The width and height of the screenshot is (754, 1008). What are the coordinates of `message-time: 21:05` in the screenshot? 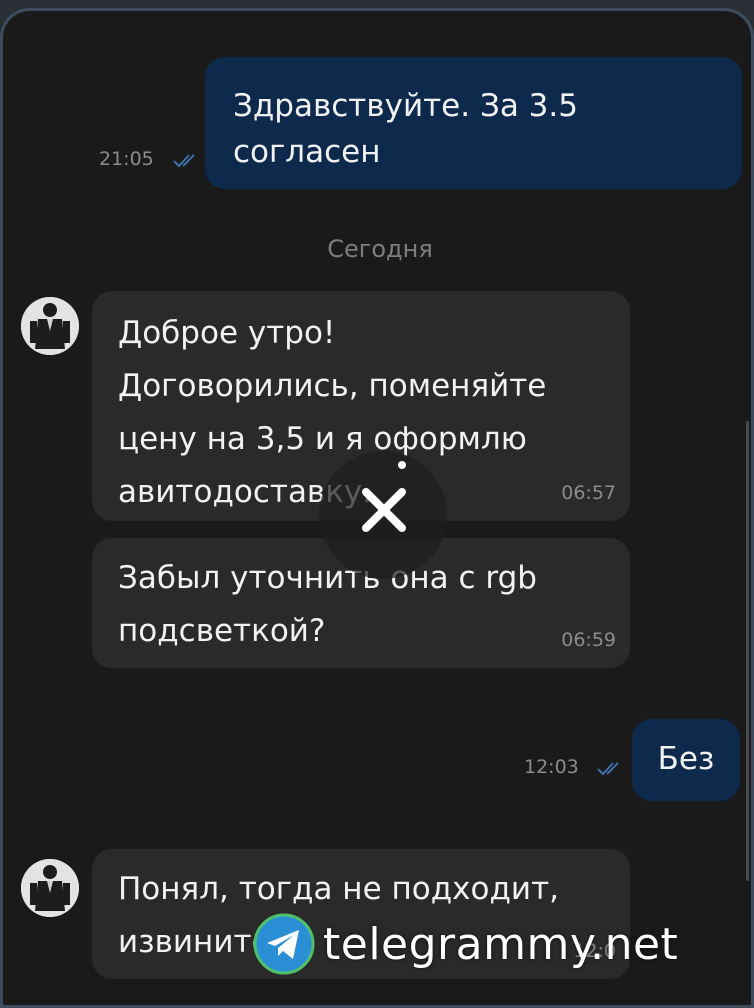 It's located at (126, 159).